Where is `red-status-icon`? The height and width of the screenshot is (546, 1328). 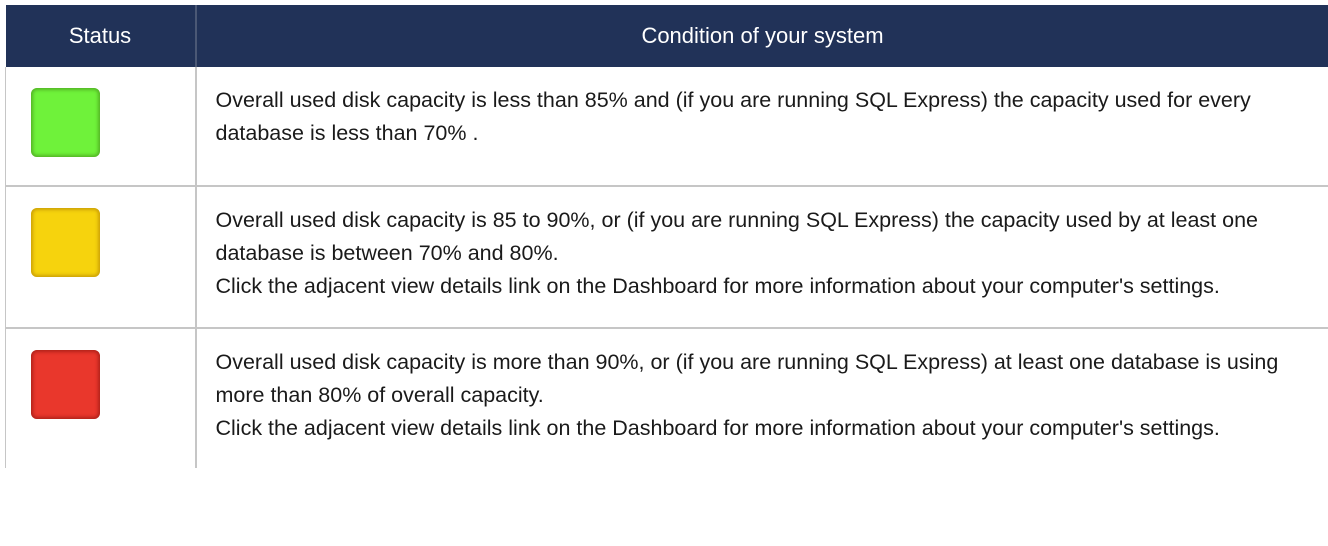
red-status-icon is located at coordinates (65, 384).